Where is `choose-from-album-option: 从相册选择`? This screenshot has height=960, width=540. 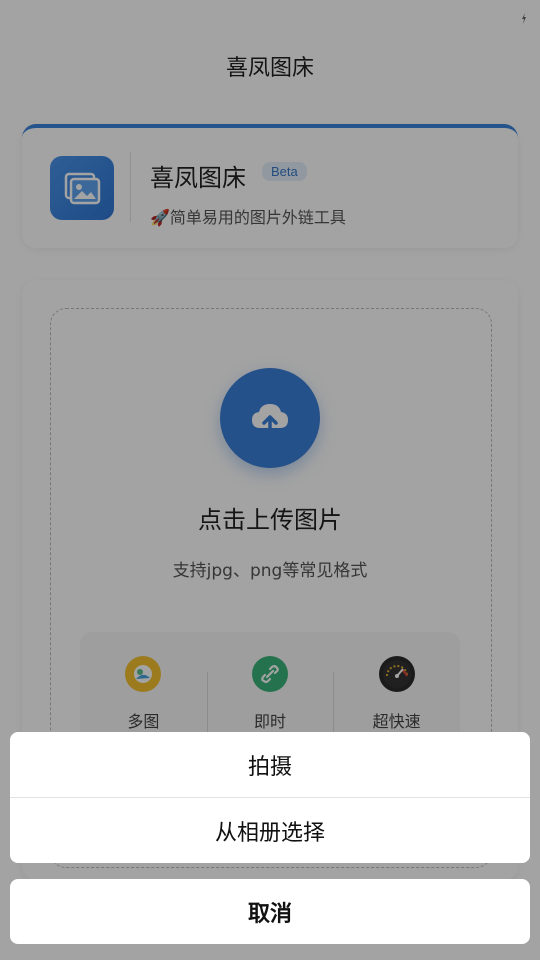 choose-from-album-option: 从相册选择 is located at coordinates (270, 830).